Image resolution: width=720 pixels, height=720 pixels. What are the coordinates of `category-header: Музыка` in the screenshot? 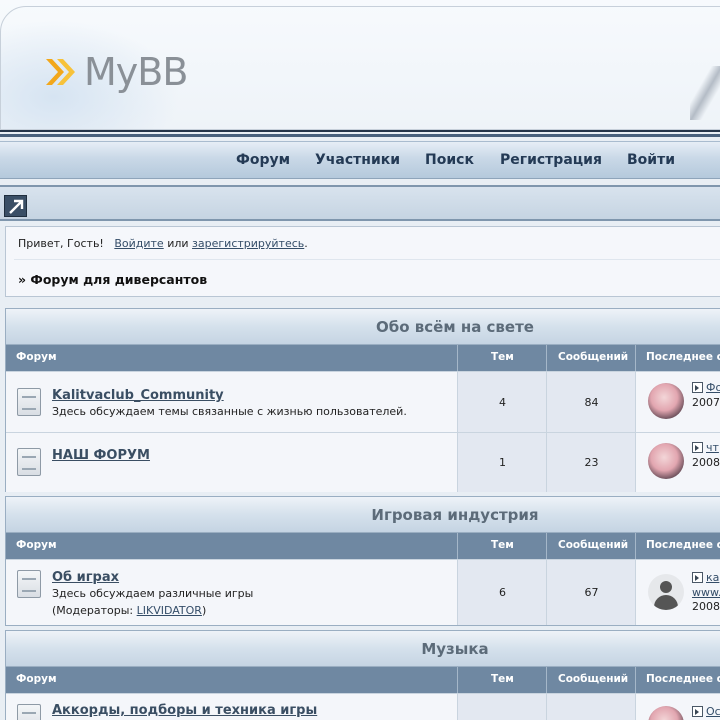 It's located at (363, 649).